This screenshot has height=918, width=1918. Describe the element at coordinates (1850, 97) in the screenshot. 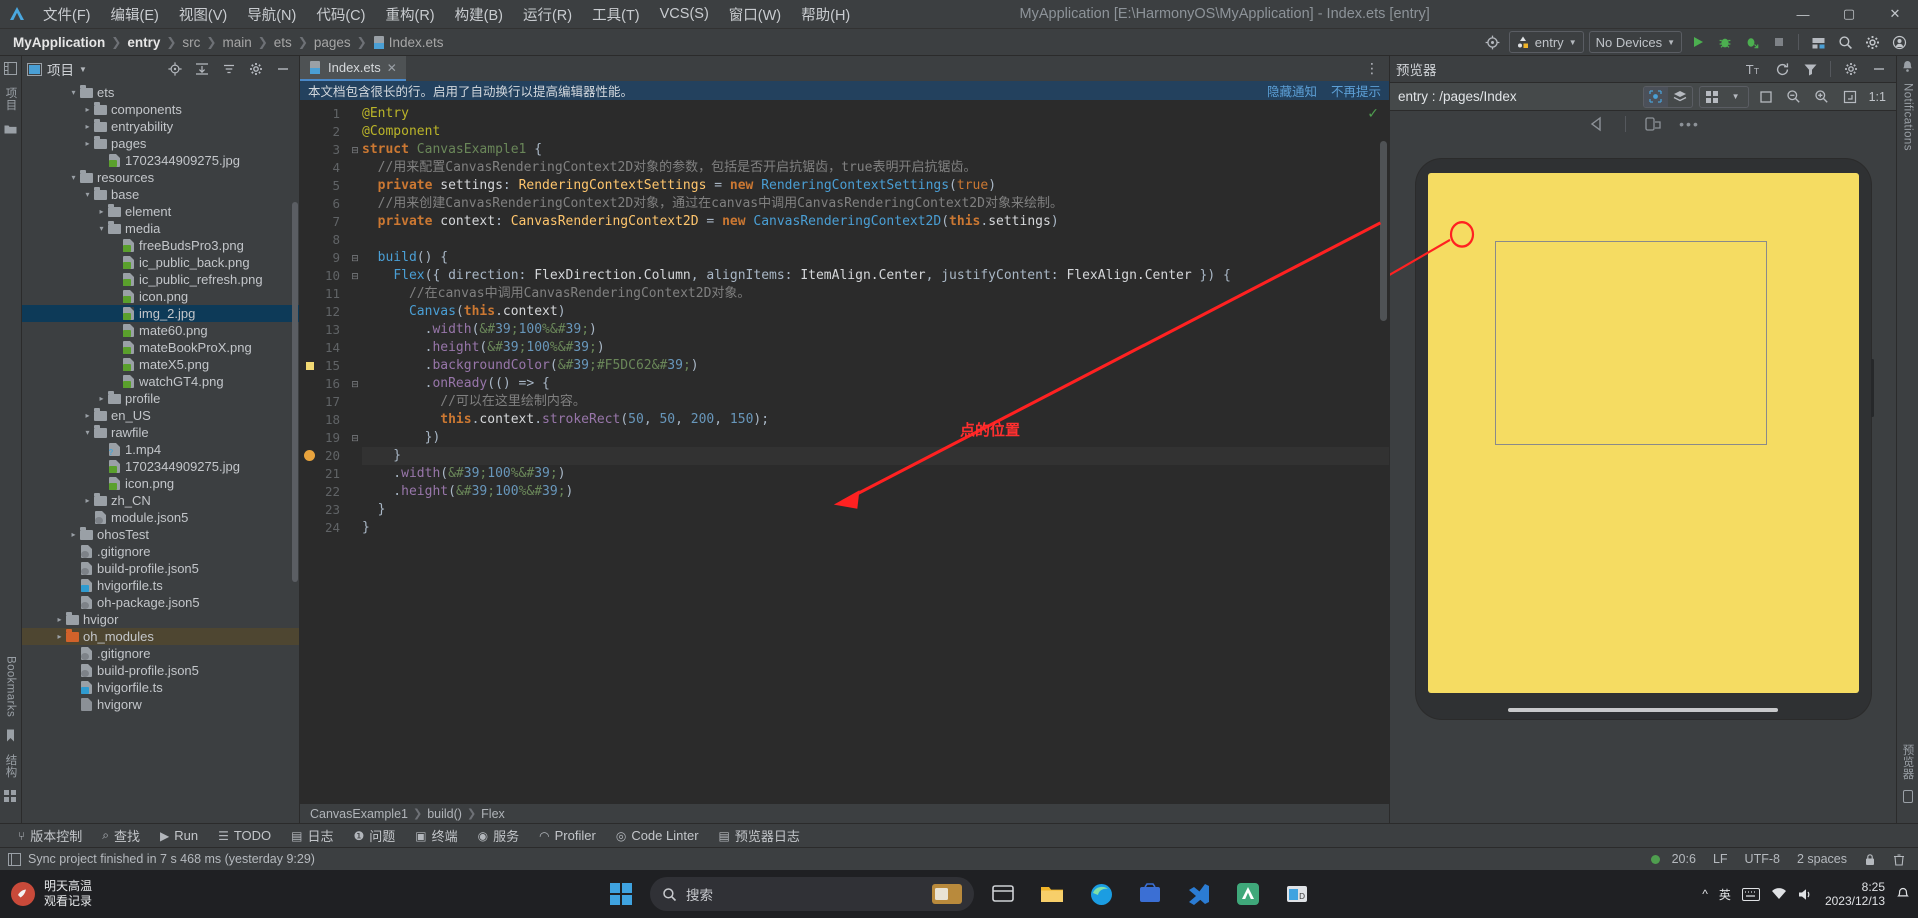

I see `fit-icon` at that location.